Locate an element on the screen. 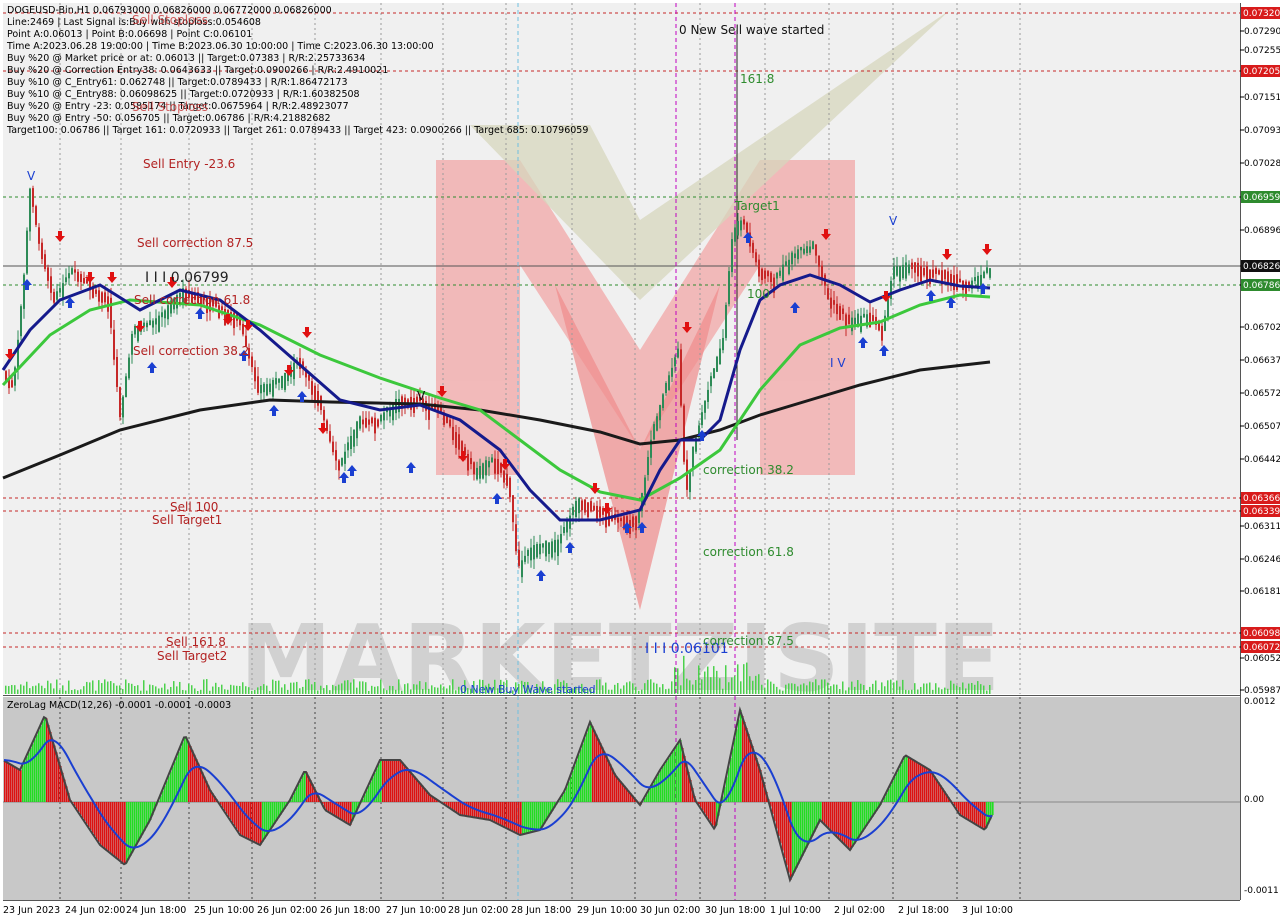 The image size is (1280, 920). level-high-label: I I I 0.06799 is located at coordinates (187, 278).